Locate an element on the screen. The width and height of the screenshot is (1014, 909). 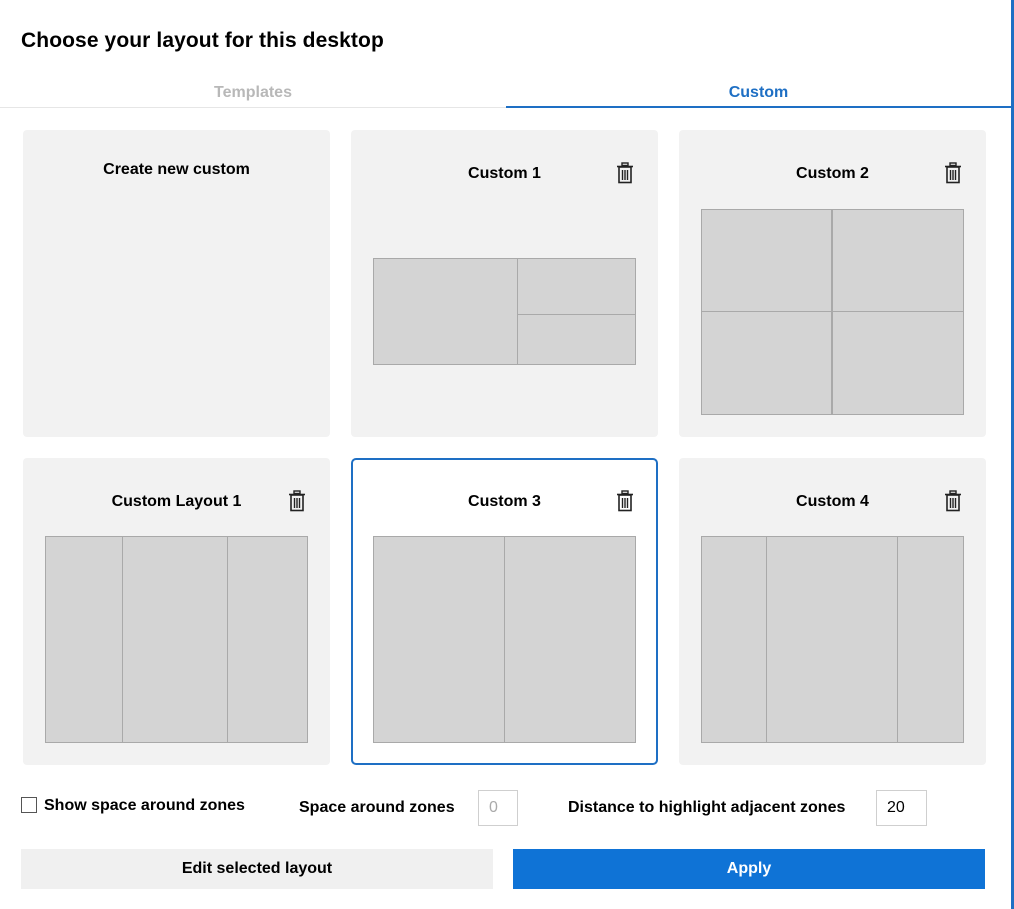
page-title: Choose your layout for this desktop is located at coordinates (202, 40).